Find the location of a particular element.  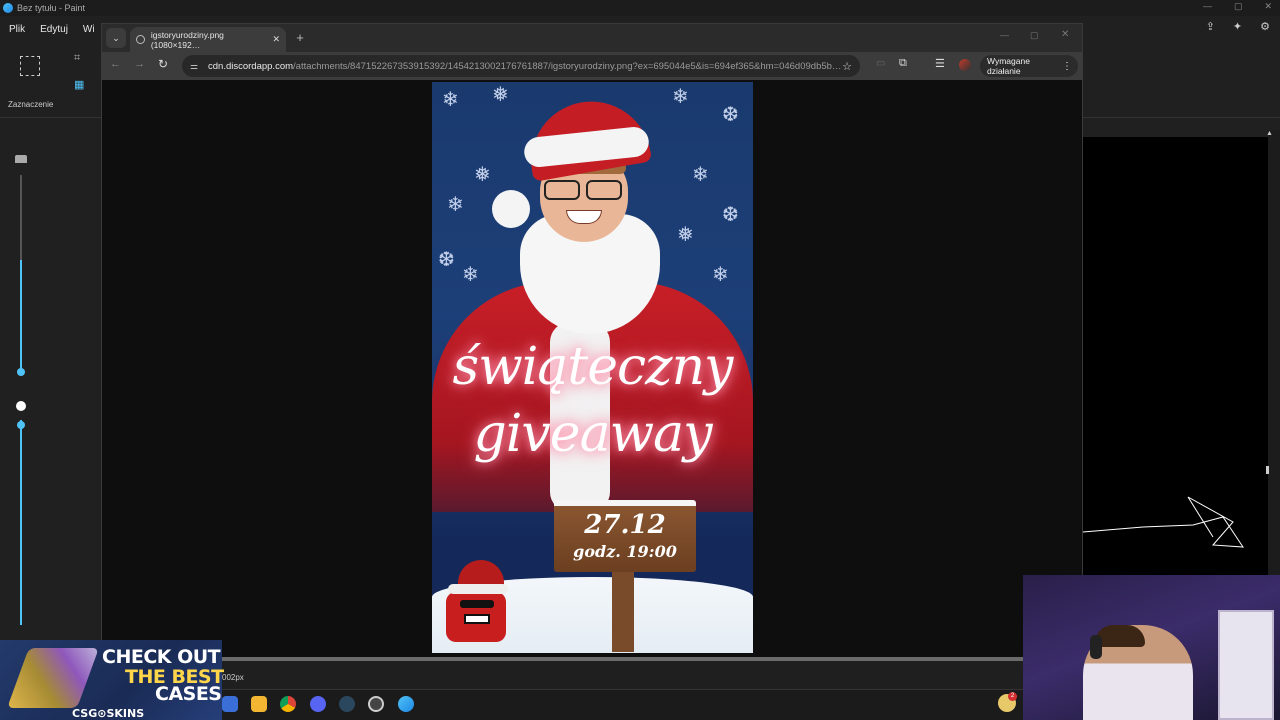

browser-close-icon: ✕ is located at coordinates (1065, 34).